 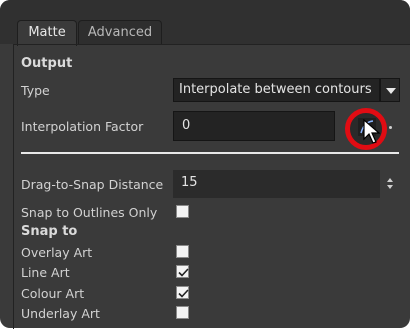 What do you see at coordinates (120, 32) in the screenshot?
I see `tab-advanced: Advanced` at bounding box center [120, 32].